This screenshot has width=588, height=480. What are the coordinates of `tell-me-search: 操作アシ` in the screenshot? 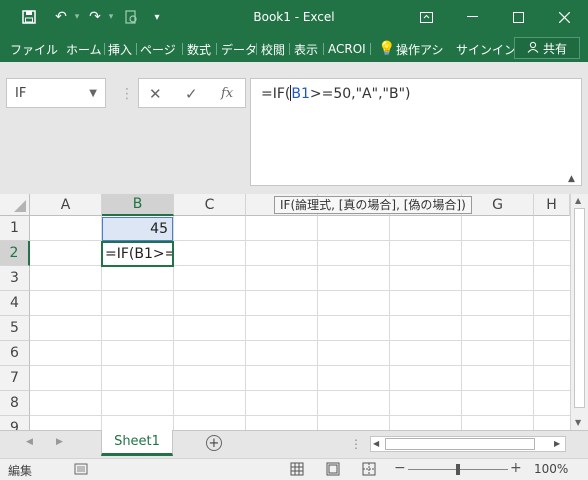 It's located at (420, 49).